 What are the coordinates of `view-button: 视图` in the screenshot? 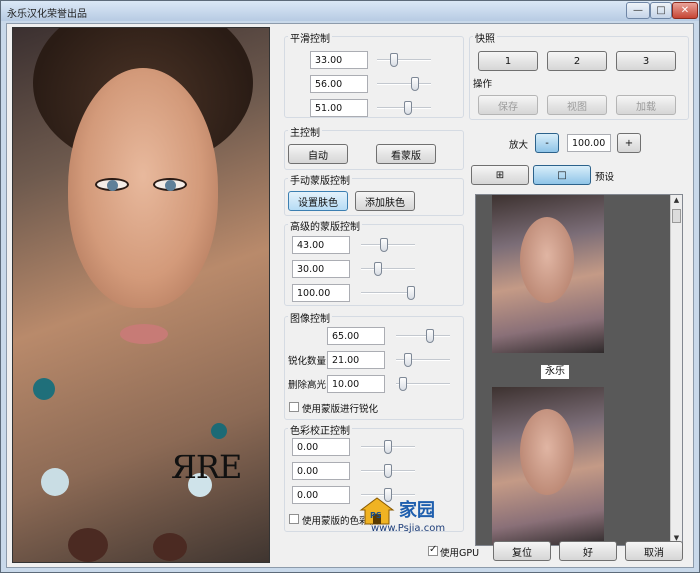 It's located at (577, 105).